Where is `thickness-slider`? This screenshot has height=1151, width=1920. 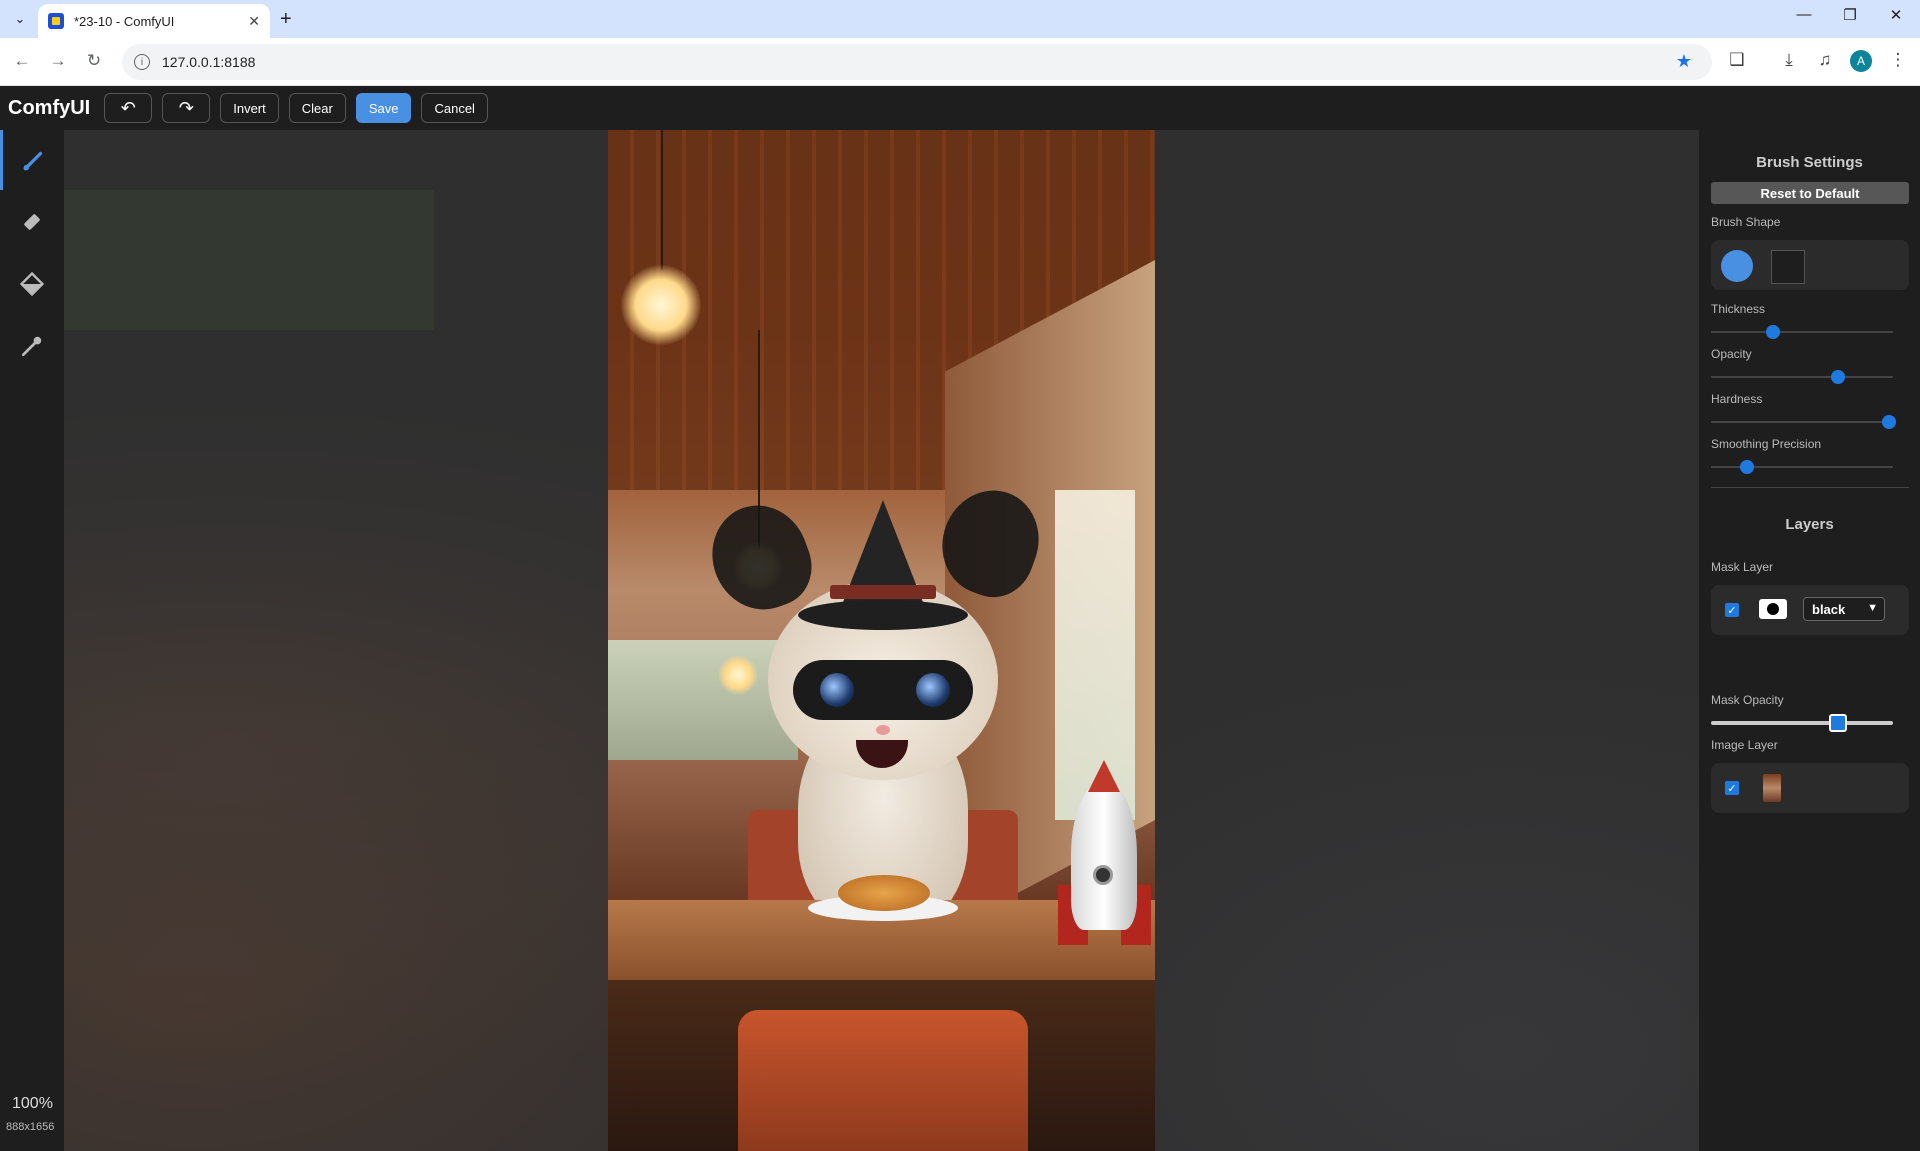
thickness-slider is located at coordinates (1802, 332).